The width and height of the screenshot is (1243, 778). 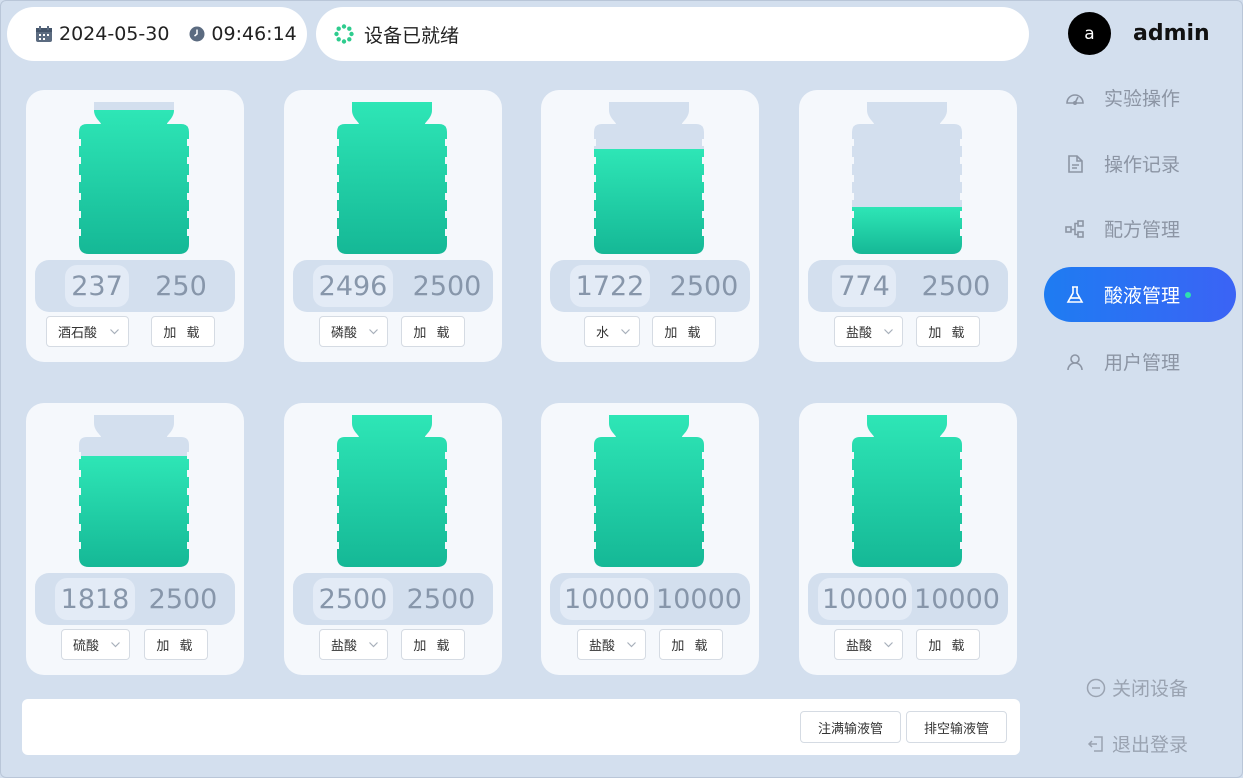 What do you see at coordinates (114, 34) in the screenshot?
I see `date-text: 2024-05-30` at bounding box center [114, 34].